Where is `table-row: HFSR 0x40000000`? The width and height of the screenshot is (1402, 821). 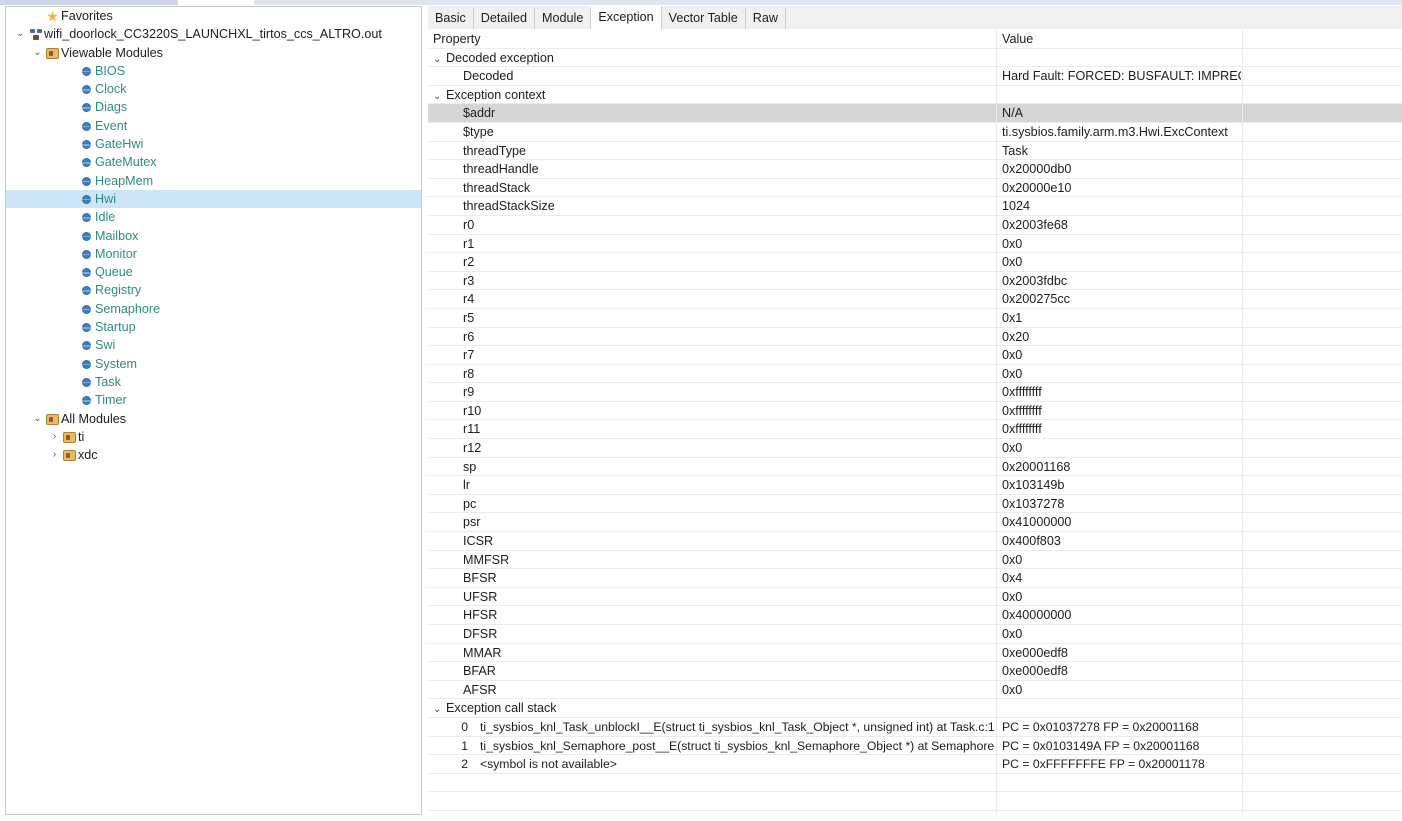 table-row: HFSR 0x40000000 is located at coordinates (915, 615).